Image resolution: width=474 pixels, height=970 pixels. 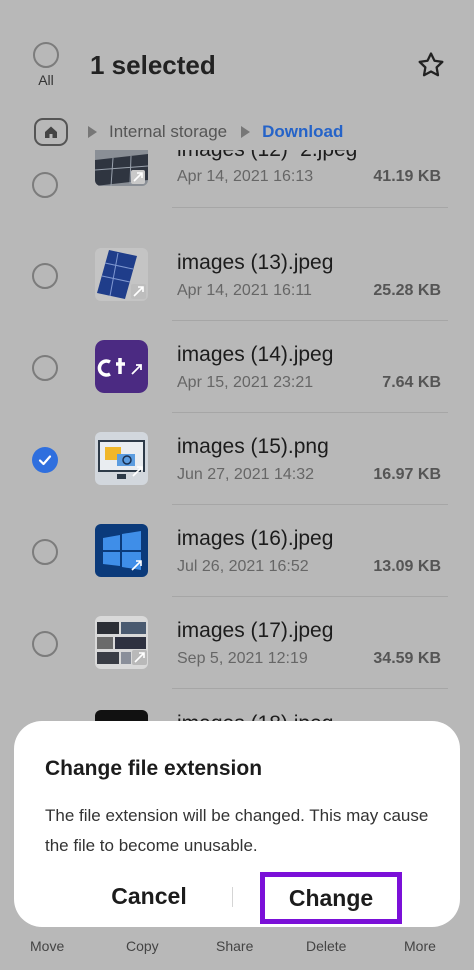 What do you see at coordinates (407, 474) in the screenshot?
I see `file-size: 16.97 KB` at bounding box center [407, 474].